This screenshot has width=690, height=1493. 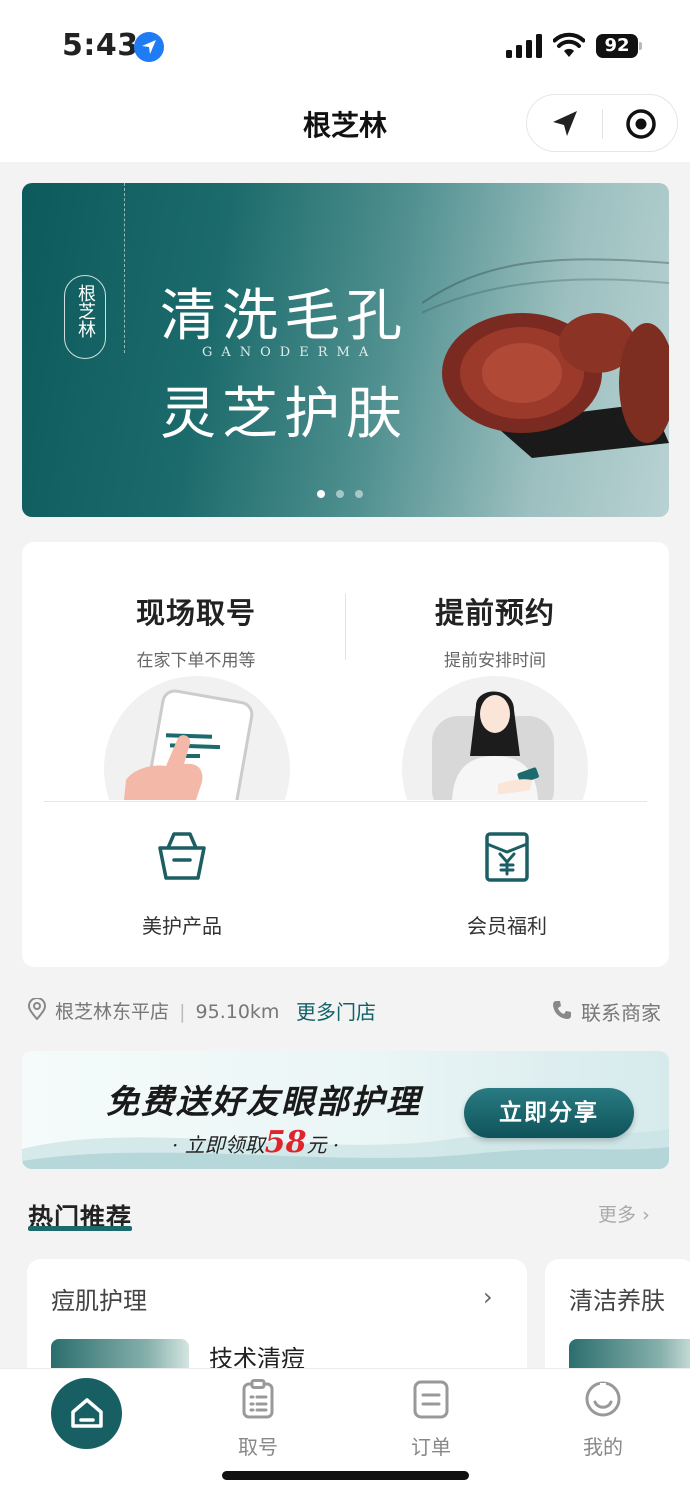 I want to click on woman-phone-illustration, so click(x=495, y=738).